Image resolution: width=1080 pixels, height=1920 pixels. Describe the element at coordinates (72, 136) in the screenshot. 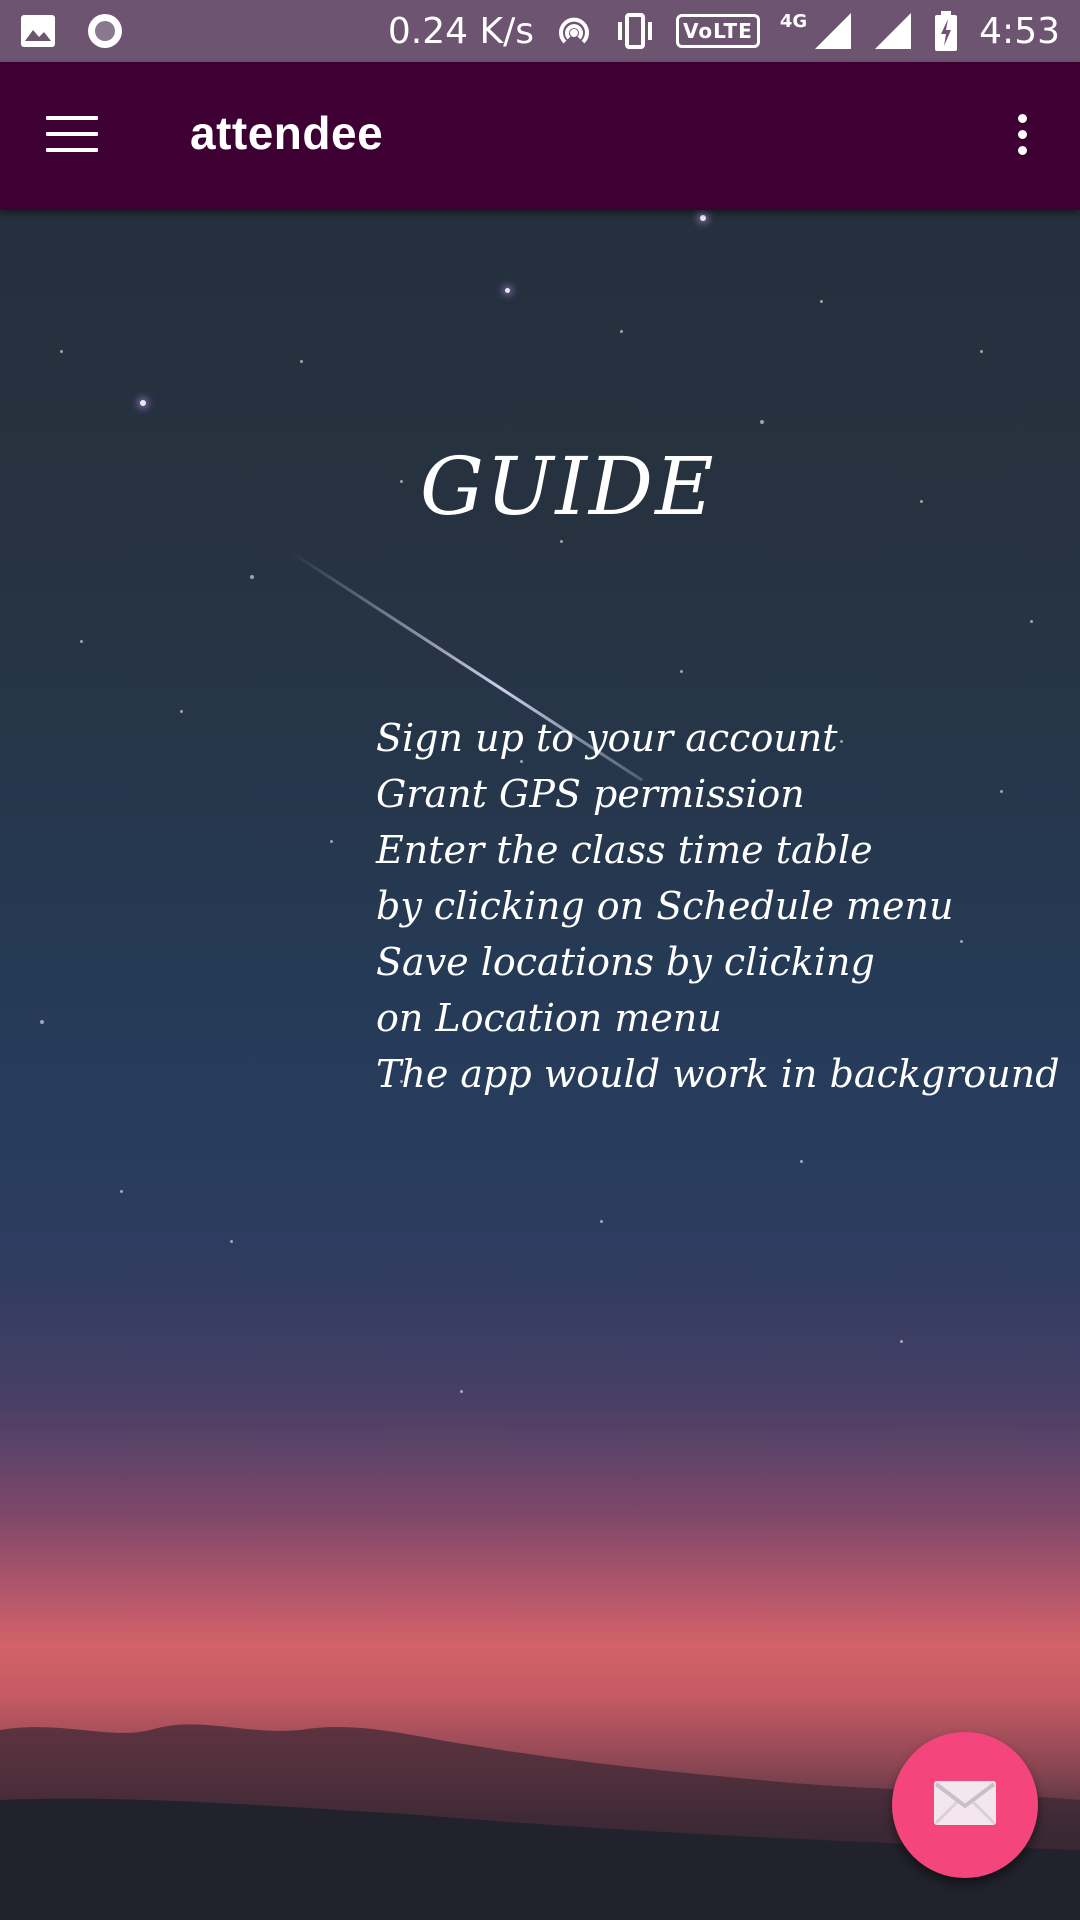

I see `hamburger-menu-icon` at that location.